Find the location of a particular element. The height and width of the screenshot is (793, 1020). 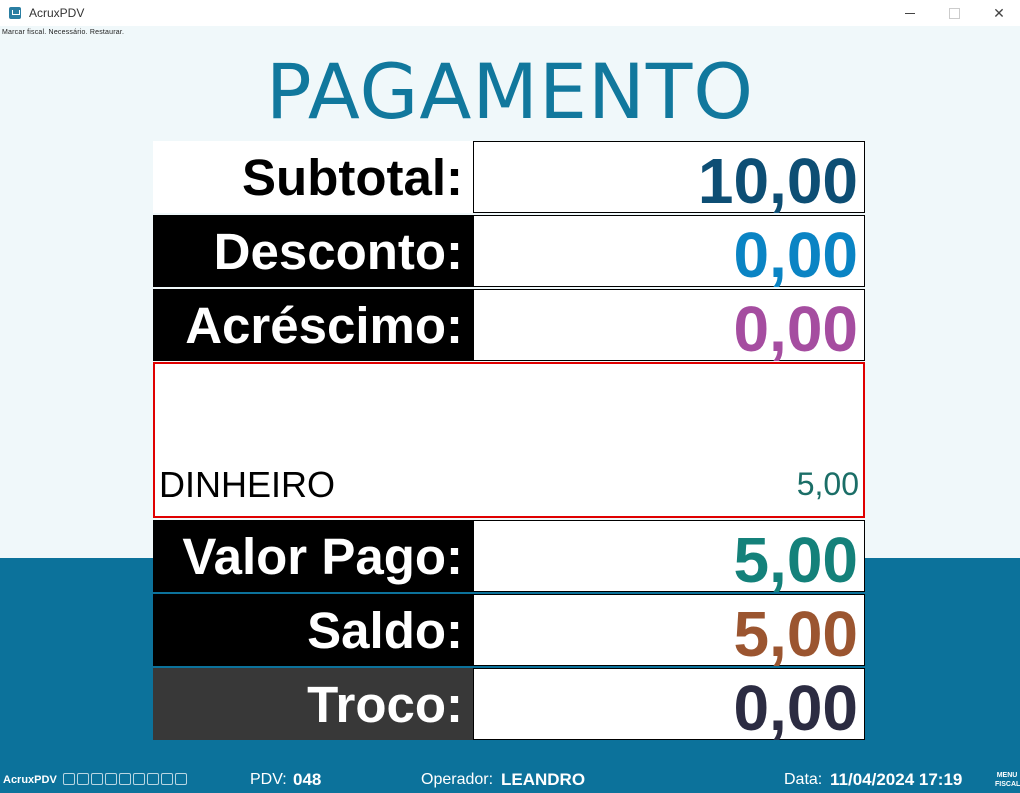

valor-pago-label: Valor Pago: is located at coordinates (313, 556).